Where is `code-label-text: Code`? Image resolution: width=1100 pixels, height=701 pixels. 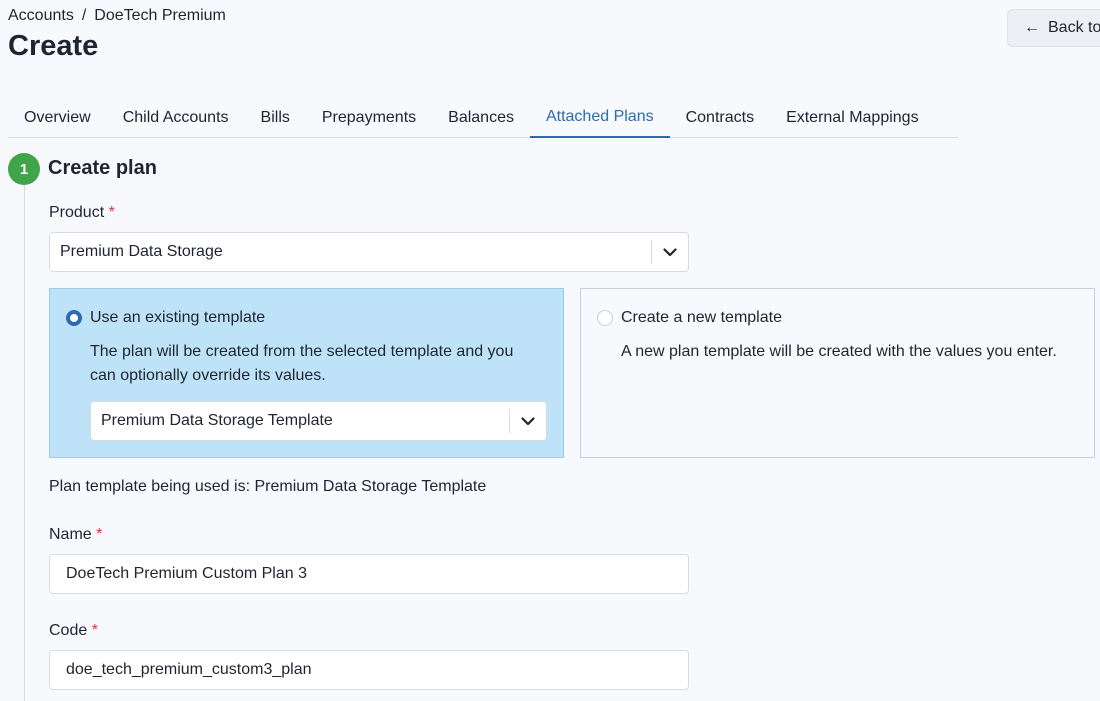
code-label-text: Code is located at coordinates (68, 630).